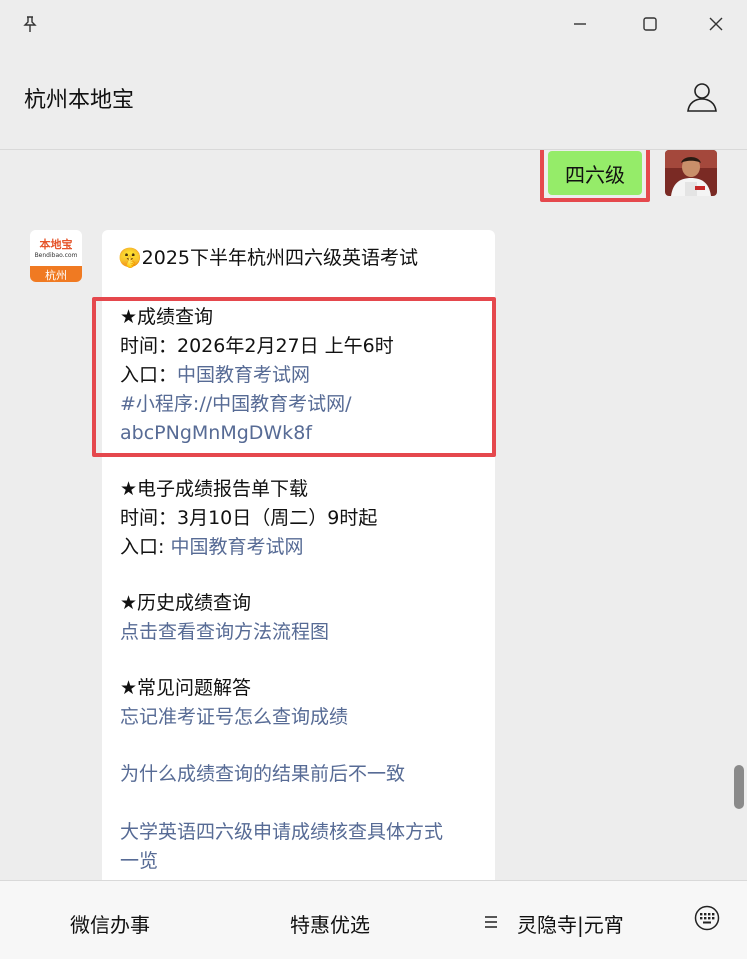  I want to click on history-flowchart-link: 点击查看查询方法流程图, so click(224, 632).